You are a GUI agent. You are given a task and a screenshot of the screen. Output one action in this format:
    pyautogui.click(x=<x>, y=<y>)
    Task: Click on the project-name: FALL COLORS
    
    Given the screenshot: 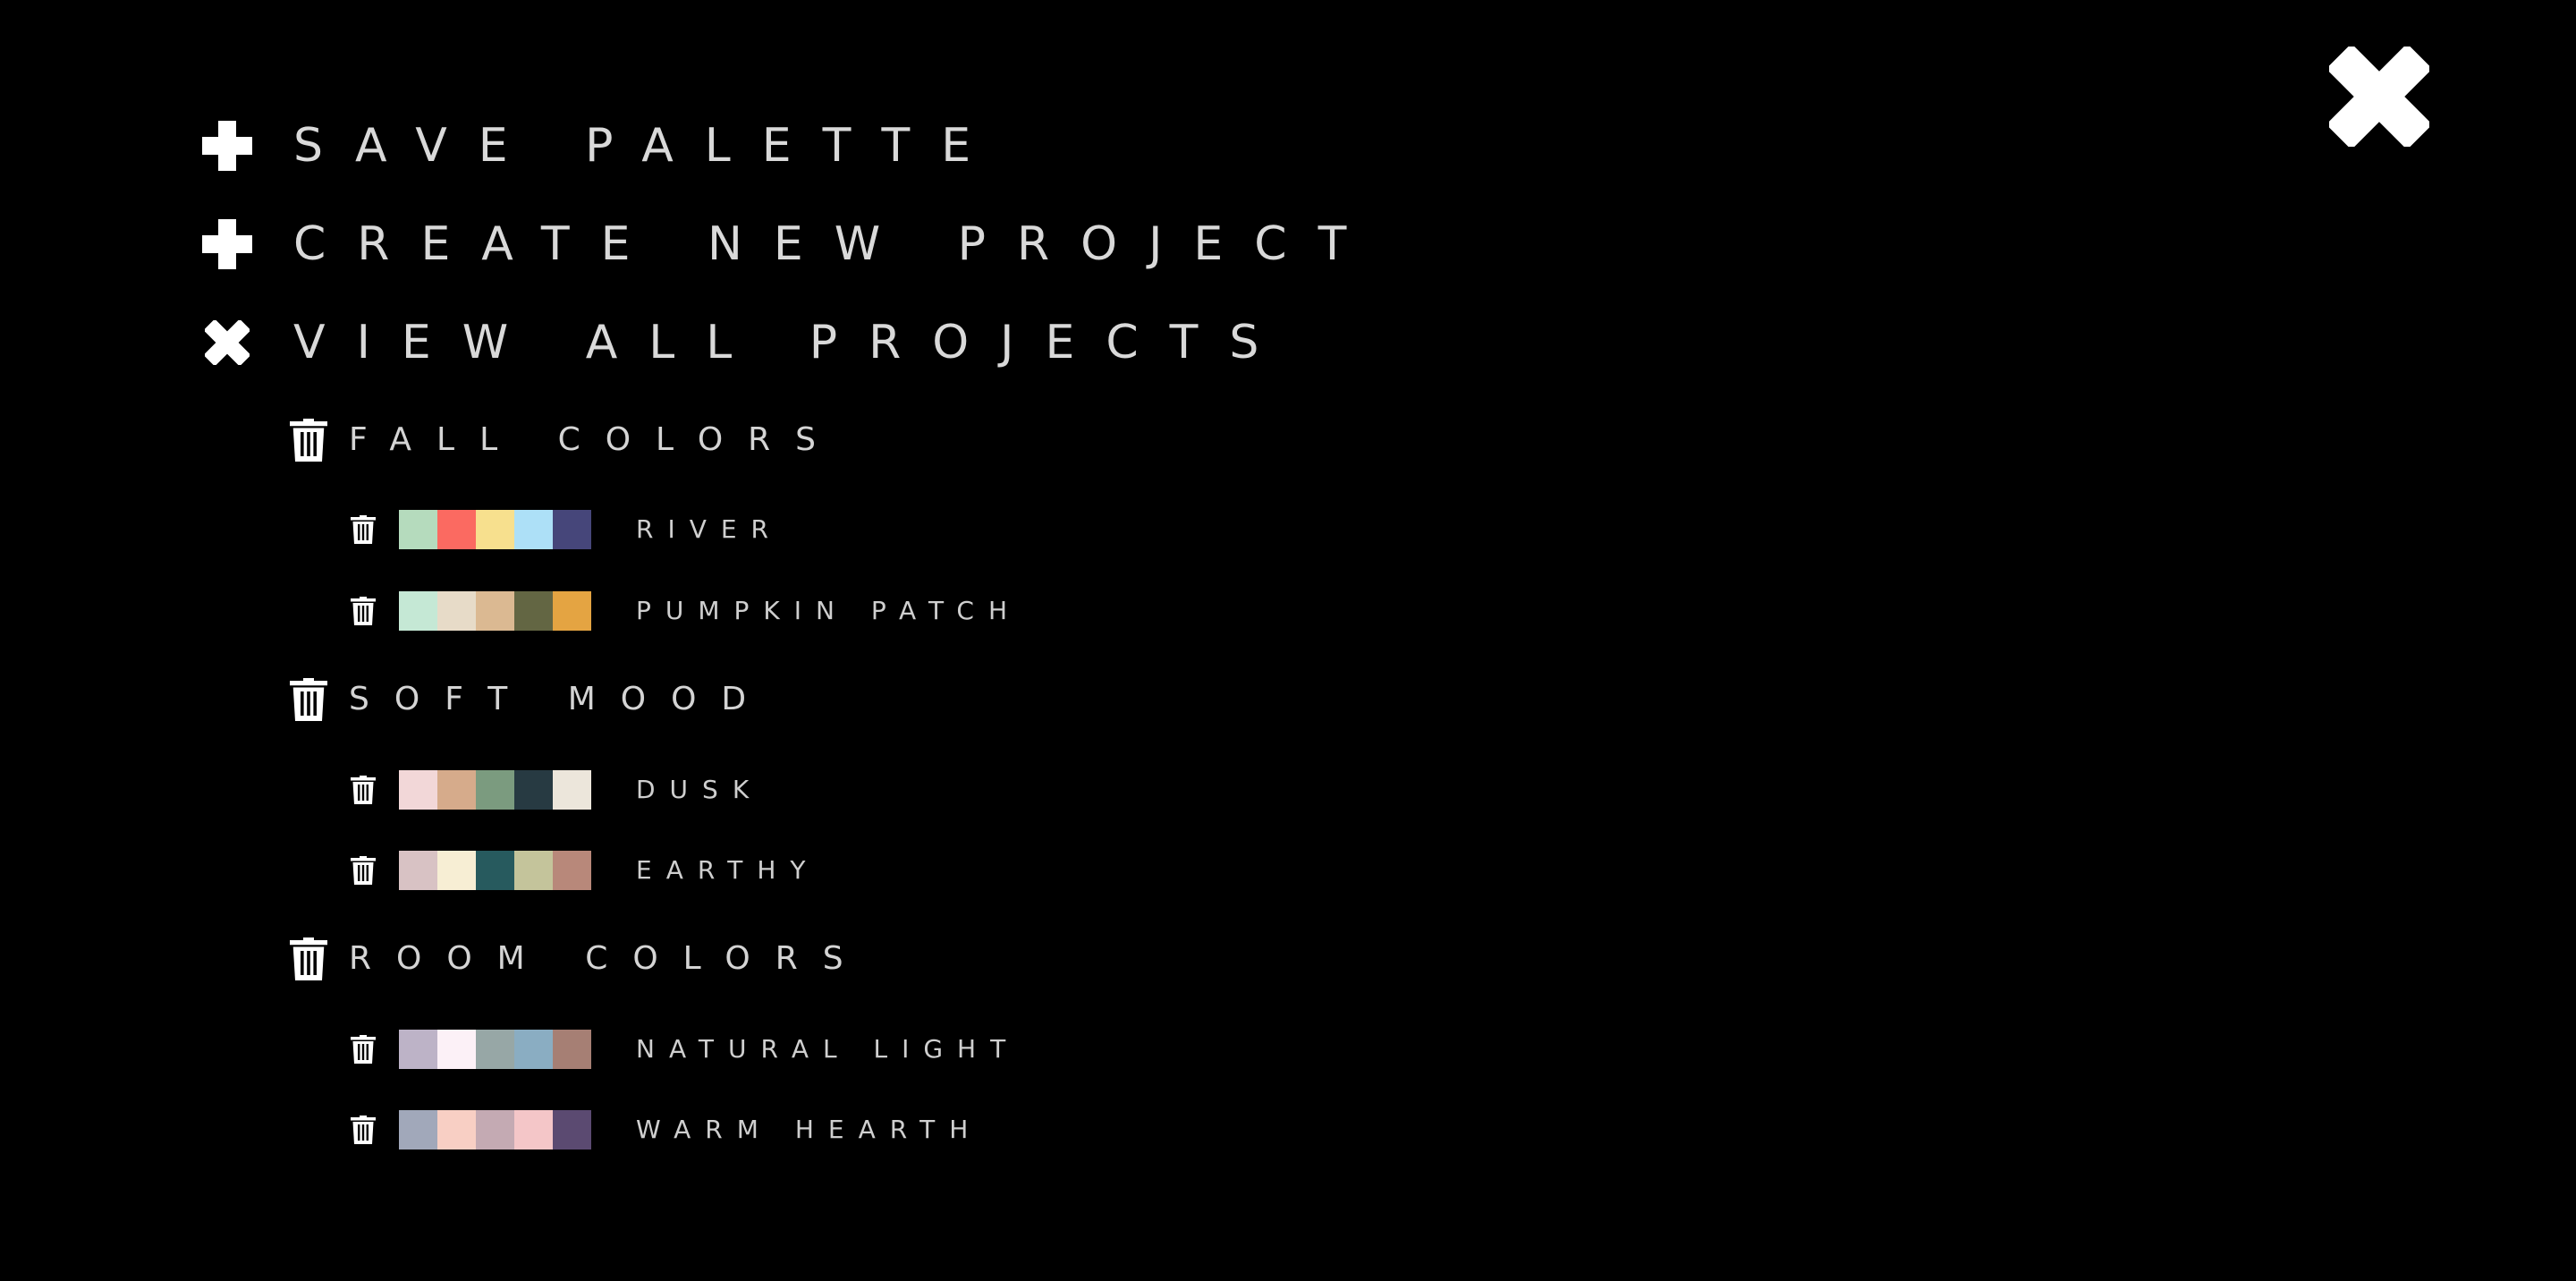 What is the action you would take?
    pyautogui.click(x=595, y=440)
    